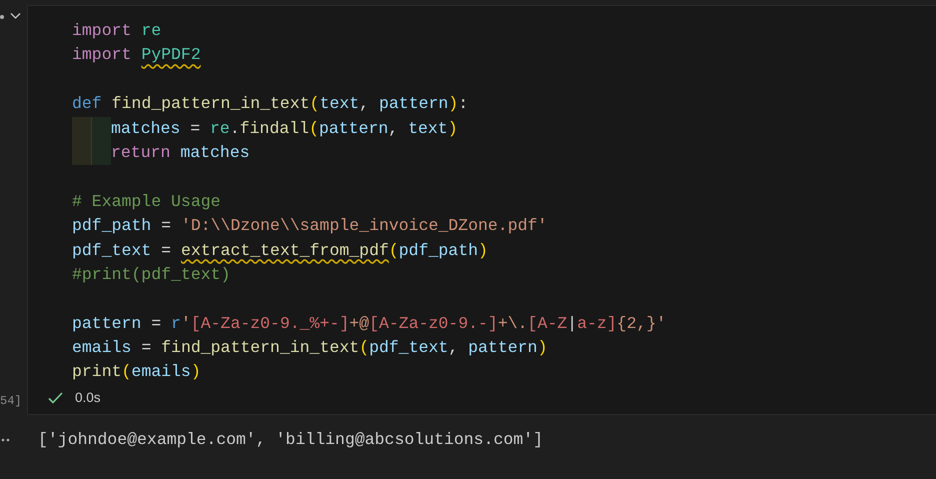 This screenshot has height=479, width=936. Describe the element at coordinates (290, 439) in the screenshot. I see `cell-output: ['johndoe@example.com', 'billing@abcsolutions.com']` at that location.